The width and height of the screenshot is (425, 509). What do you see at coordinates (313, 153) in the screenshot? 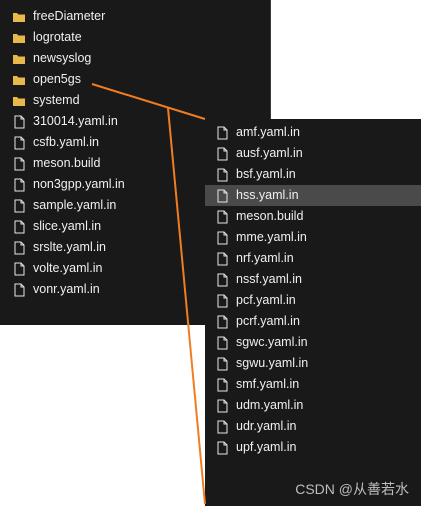
I see `file-item-ausf-yaml-in: ausf.yaml.in` at bounding box center [313, 153].